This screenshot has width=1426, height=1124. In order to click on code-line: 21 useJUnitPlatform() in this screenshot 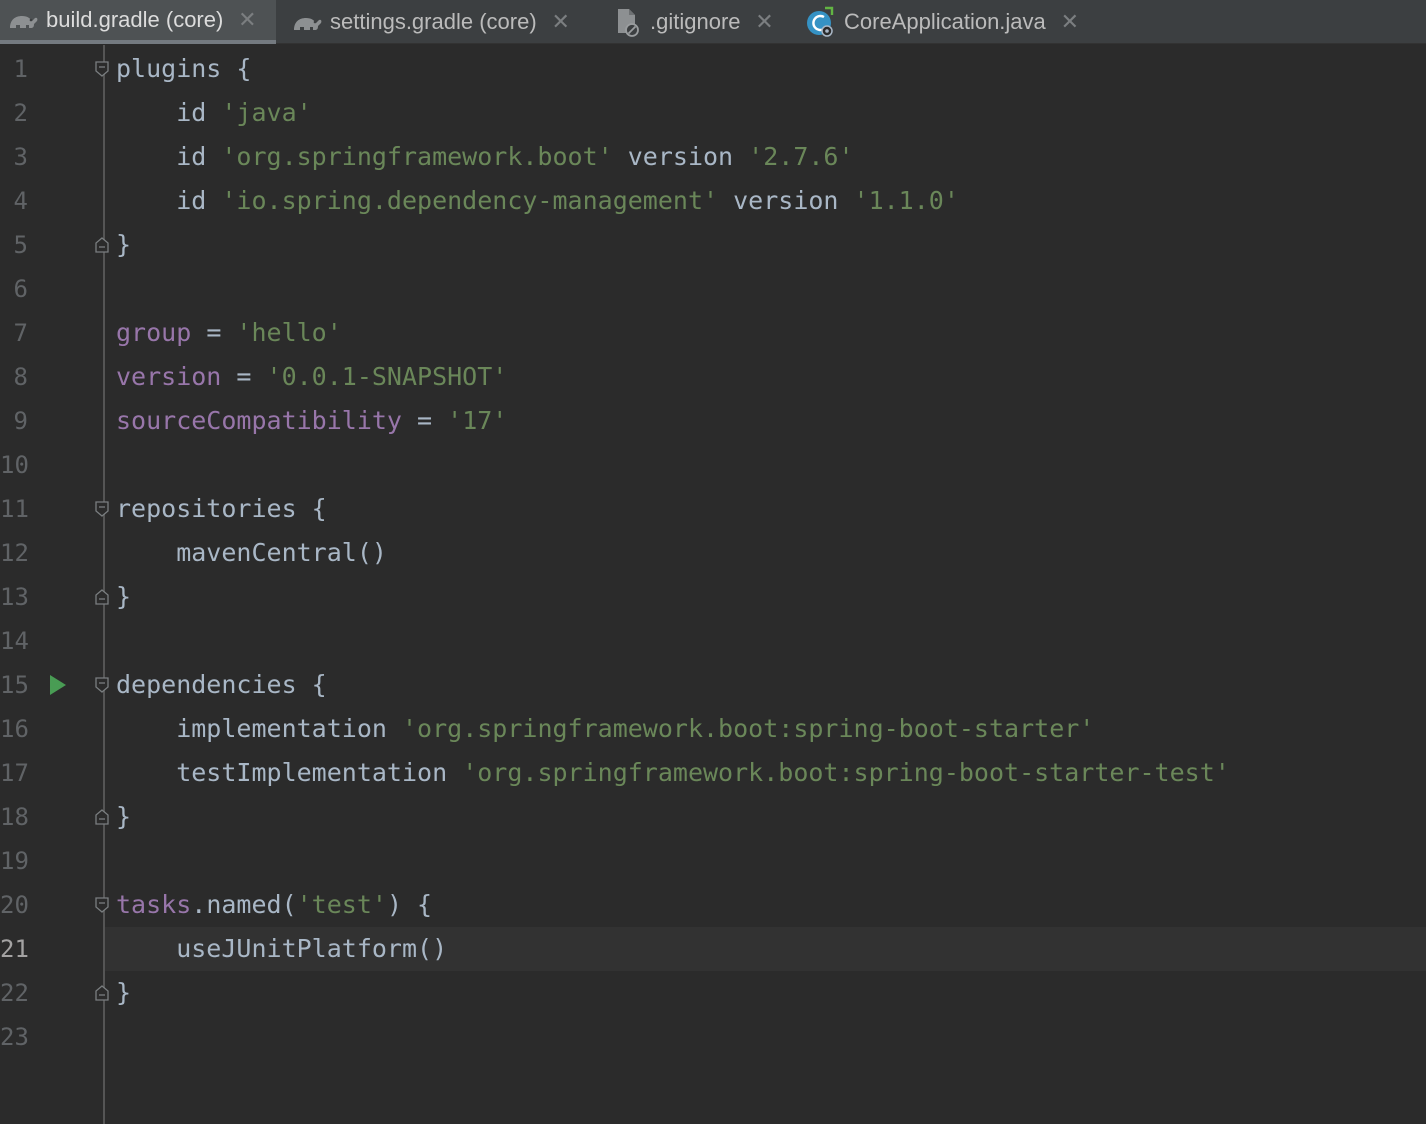, I will do `click(713, 949)`.